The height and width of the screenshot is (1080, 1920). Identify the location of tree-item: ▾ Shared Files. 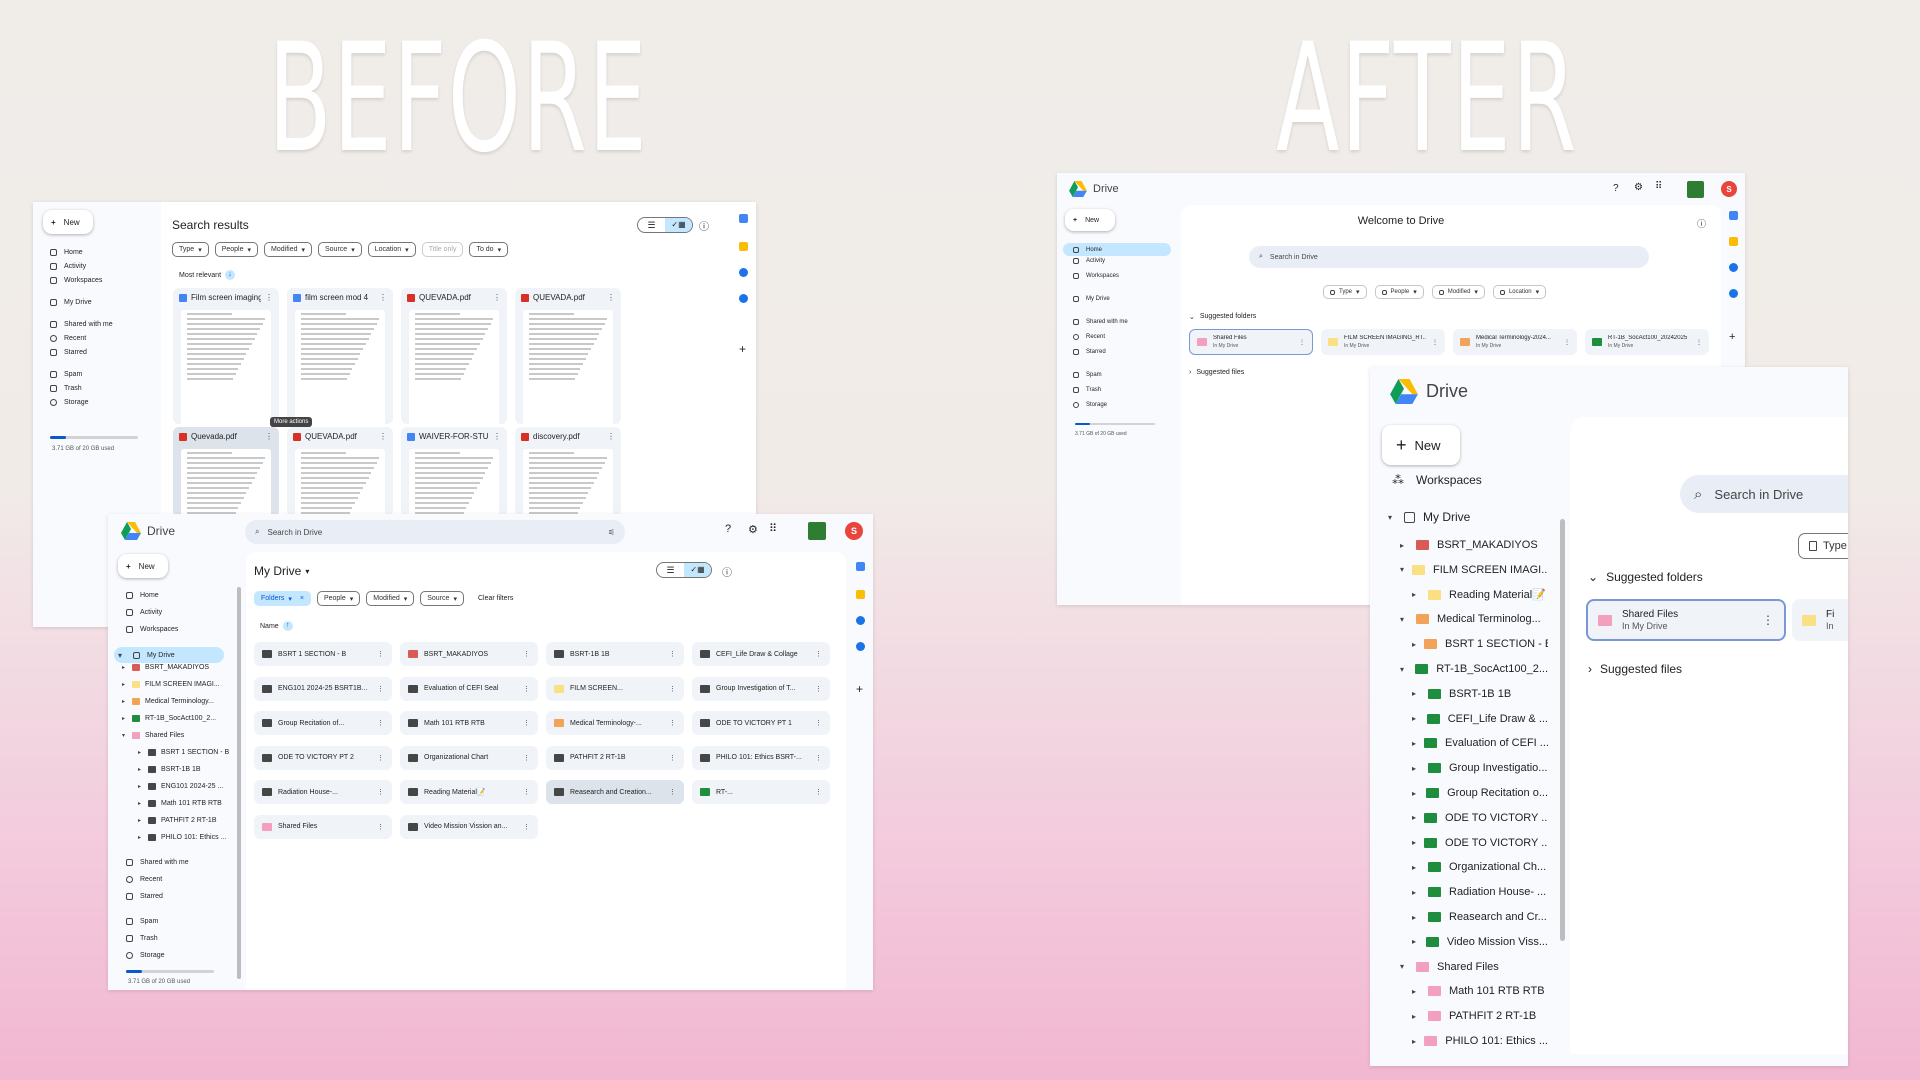
(1474, 967).